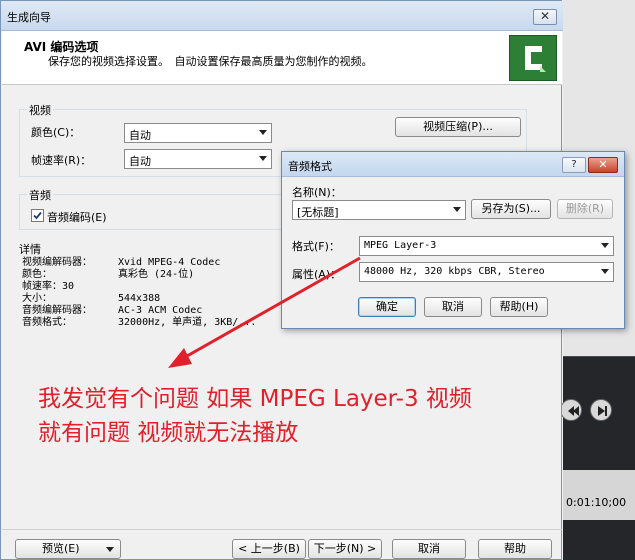  What do you see at coordinates (269, 549) in the screenshot?
I see `back-button: < 上一步(B)` at bounding box center [269, 549].